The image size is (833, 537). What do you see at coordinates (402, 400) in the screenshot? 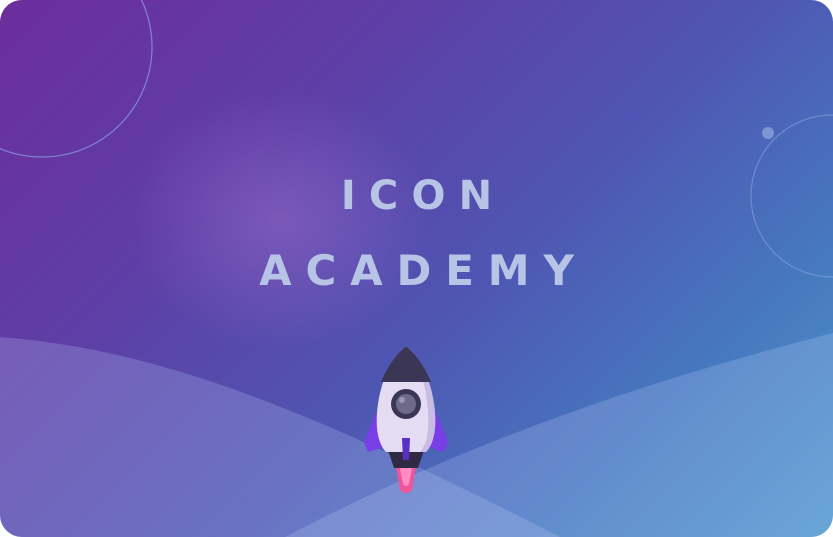
I see `rocket-window-glint` at bounding box center [402, 400].